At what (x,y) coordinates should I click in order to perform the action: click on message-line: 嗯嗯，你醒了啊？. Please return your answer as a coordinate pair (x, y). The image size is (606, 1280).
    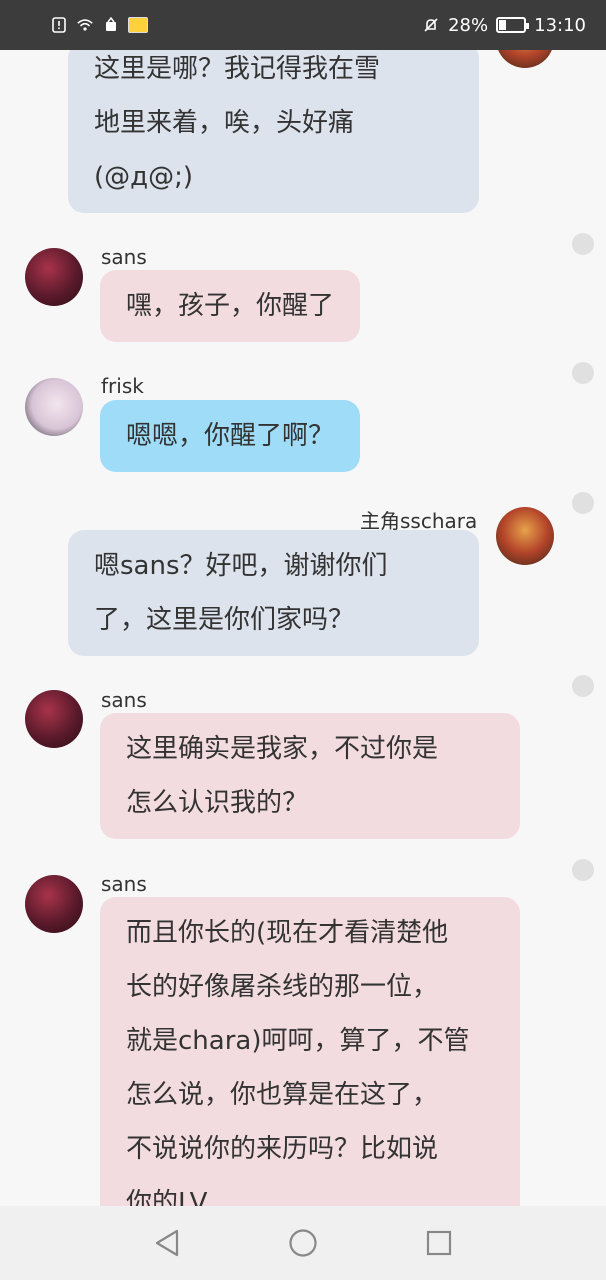
    Looking at the image, I should click on (230, 436).